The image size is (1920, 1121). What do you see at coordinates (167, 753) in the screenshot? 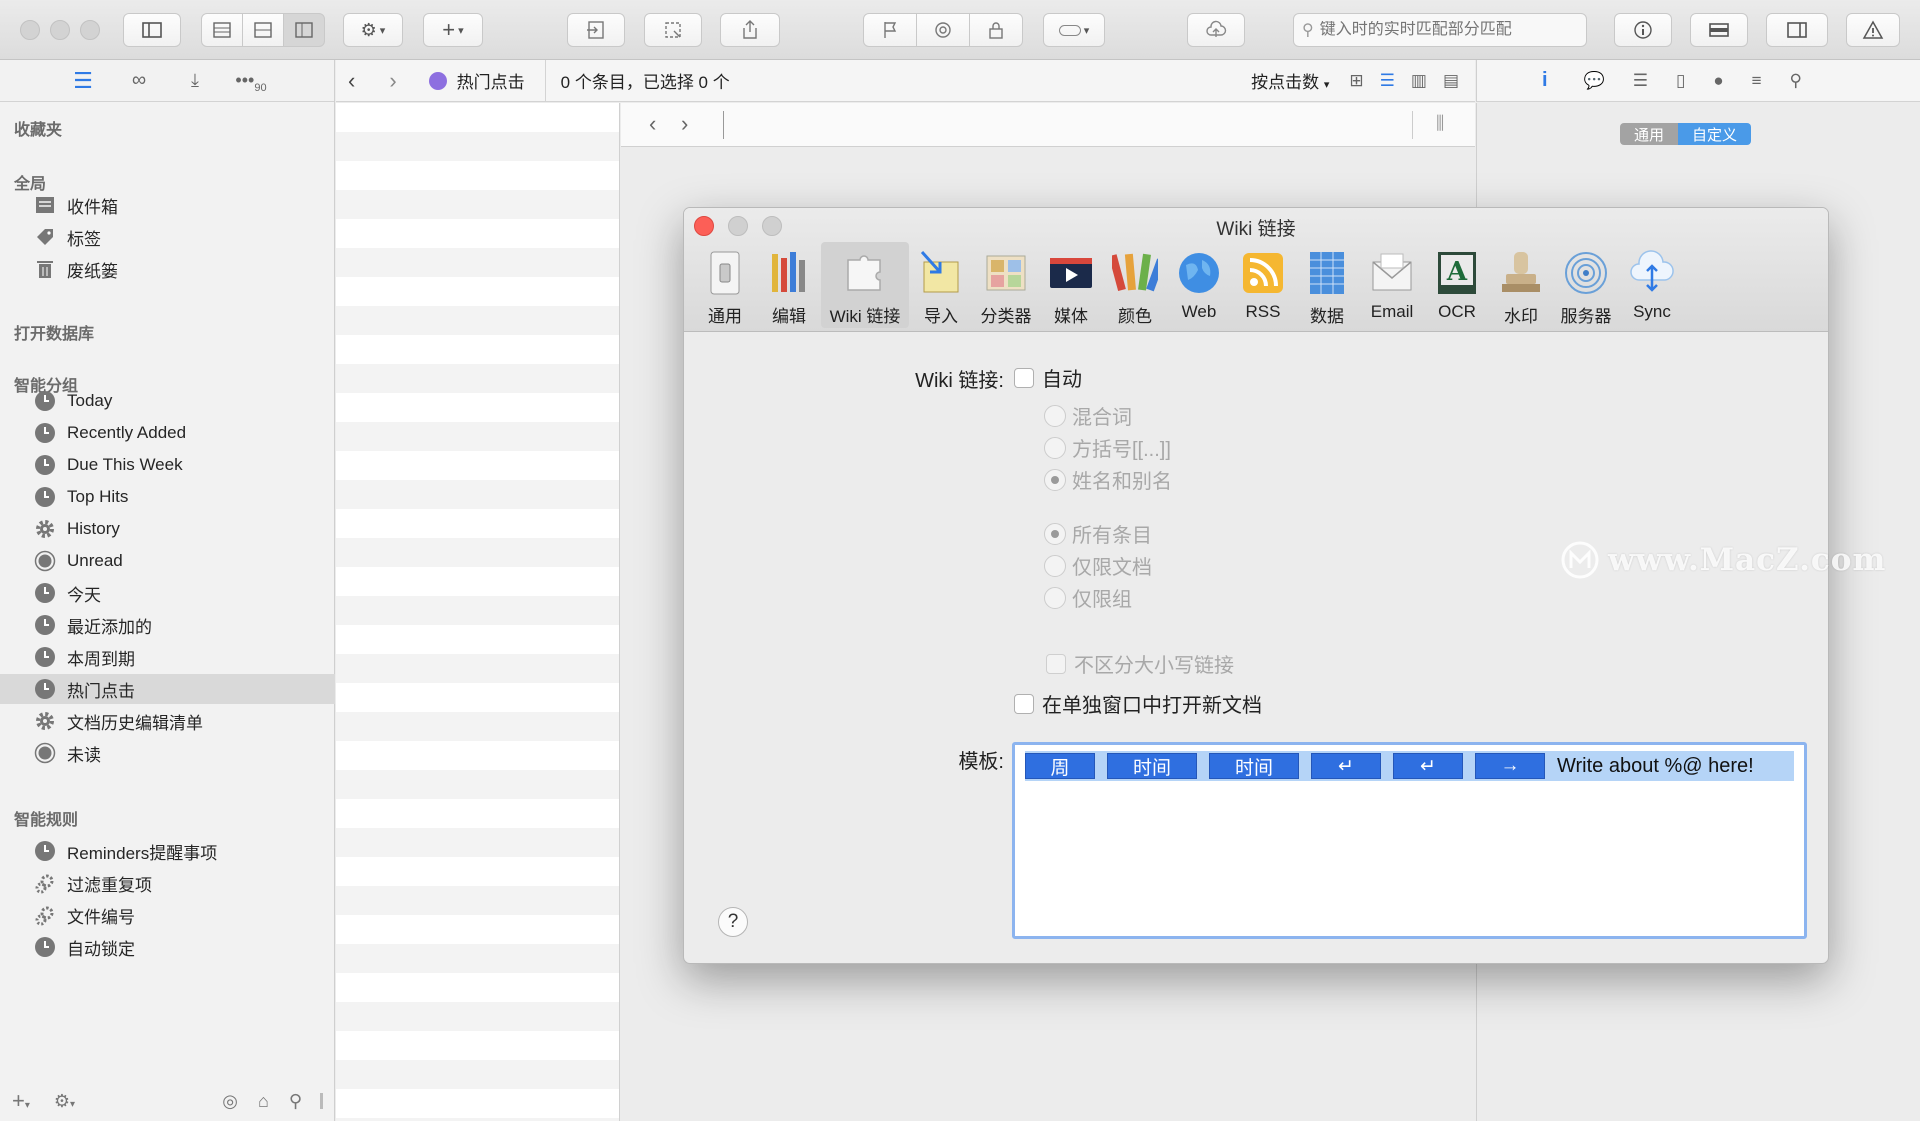
I see `sidebar-item: 未读` at bounding box center [167, 753].